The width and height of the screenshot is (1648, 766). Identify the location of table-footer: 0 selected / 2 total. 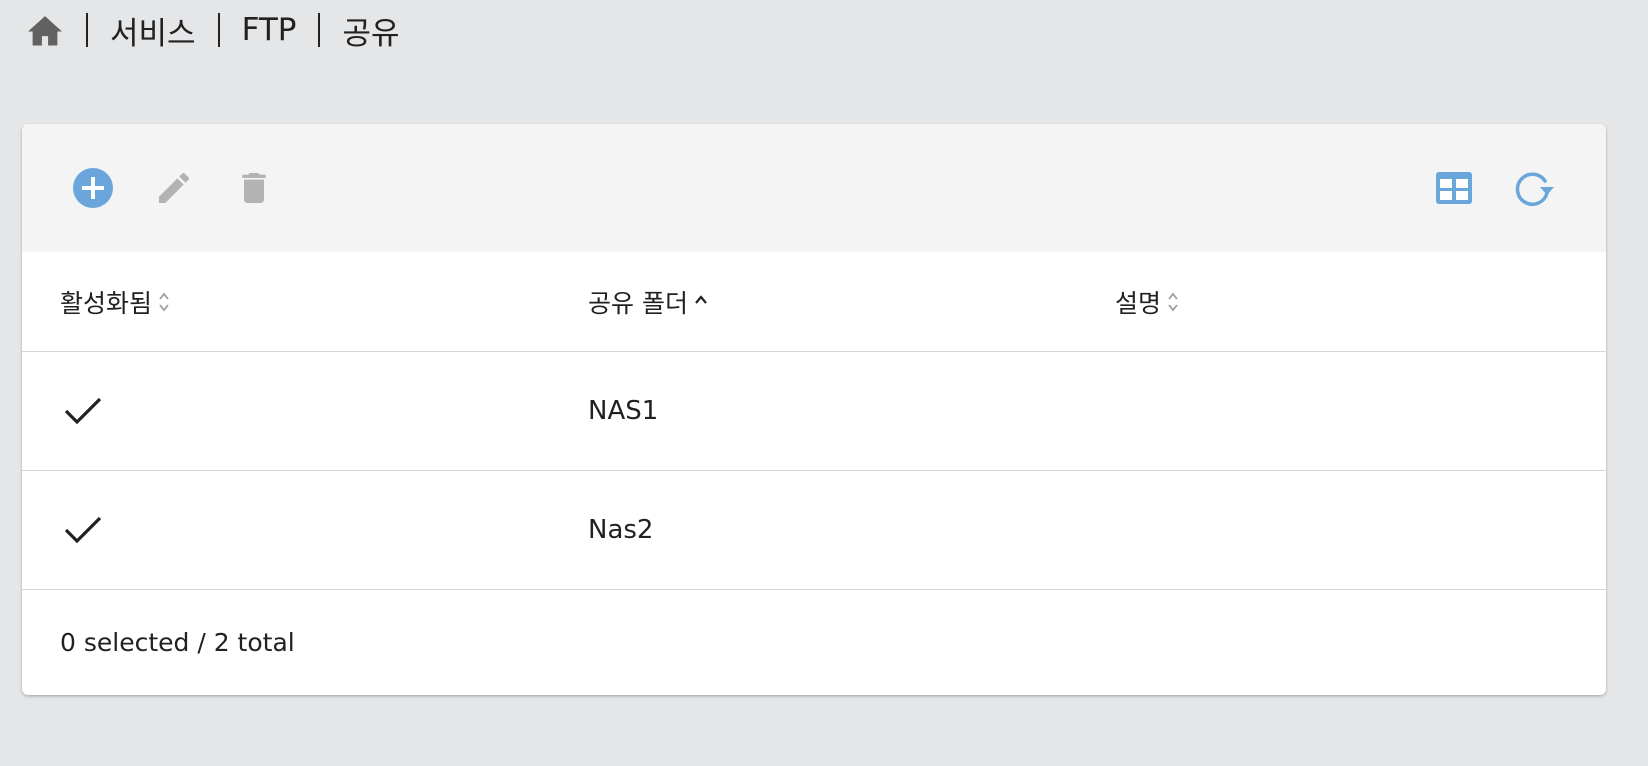
(814, 642).